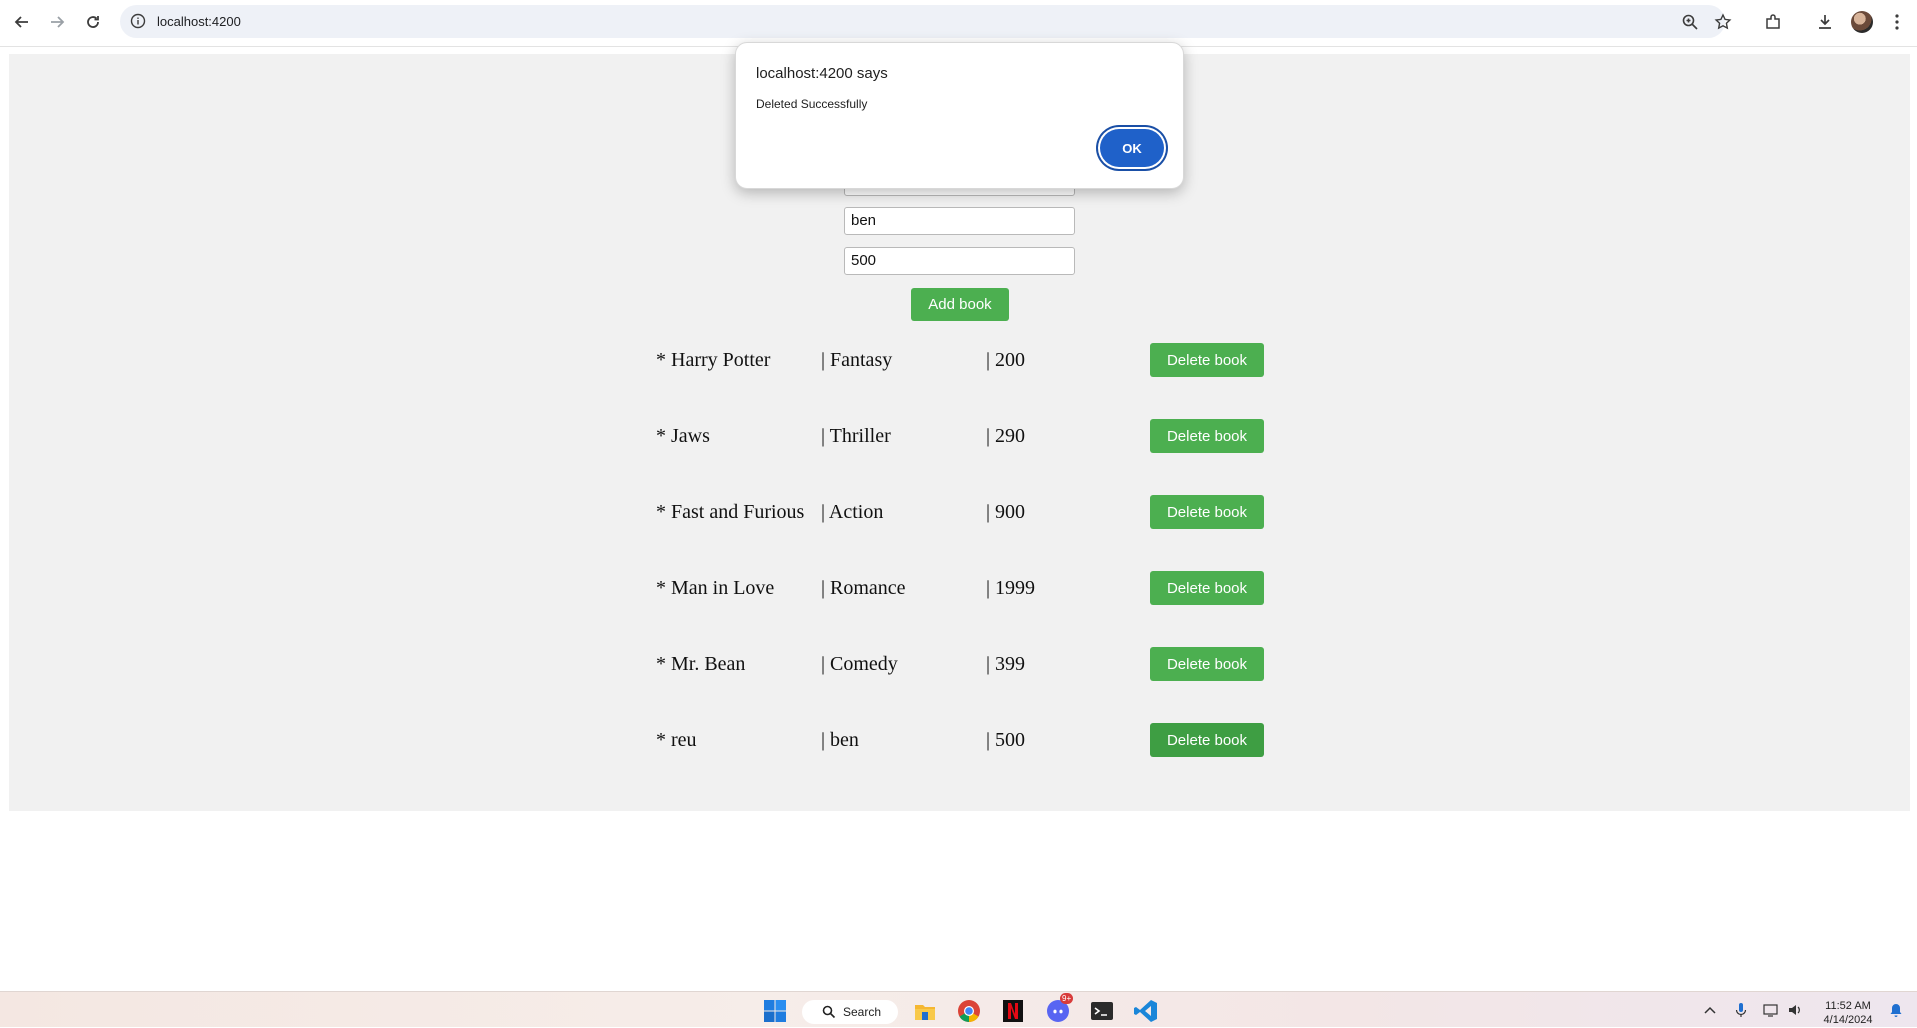 This screenshot has height=1028, width=1917. I want to click on book-genre: | Thriller, so click(856, 436).